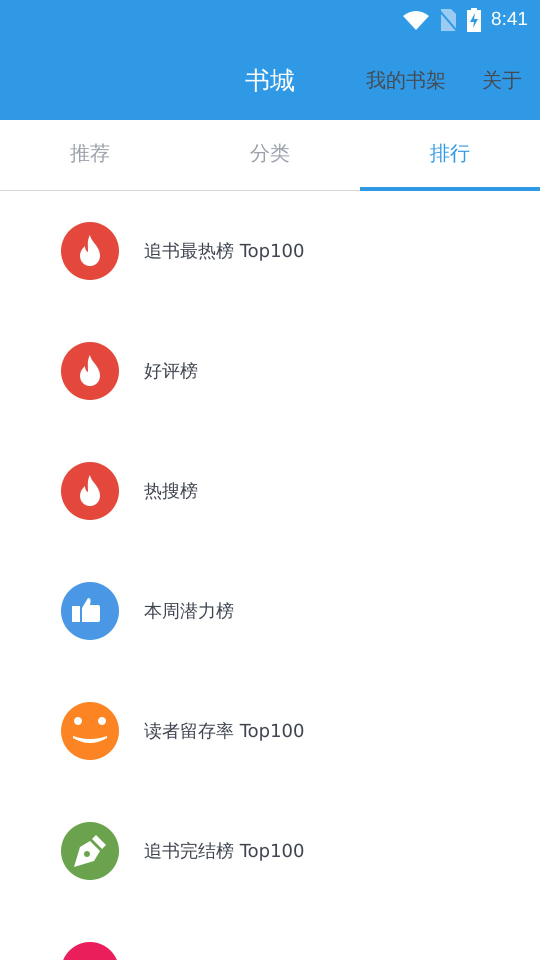  What do you see at coordinates (474, 20) in the screenshot?
I see `battery-charging-icon` at bounding box center [474, 20].